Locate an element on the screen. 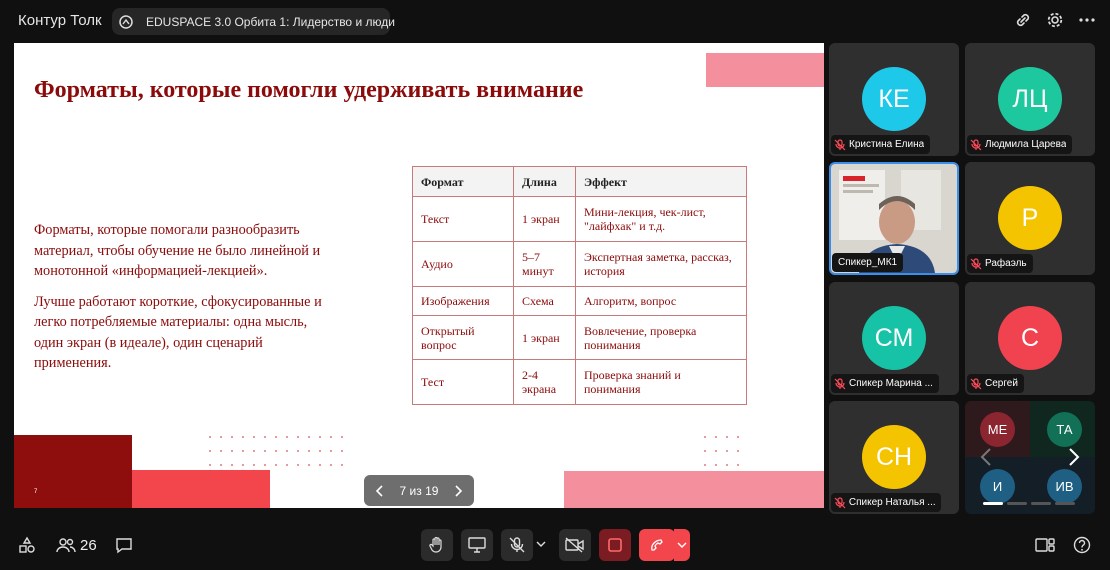  table-cell: Мини-лекция, чек-лист, "лайфхак" и т.д. is located at coordinates (661, 219).